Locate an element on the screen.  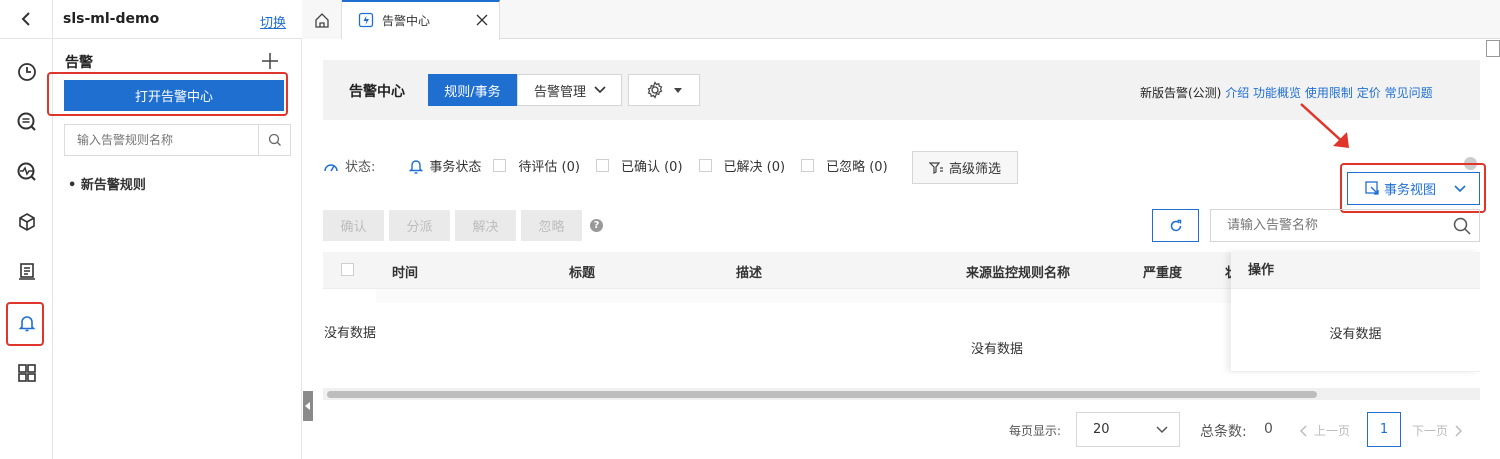
status-filter-row: 状态: 事务状态 待评估 (0) 已确认 (0) 已解决 (0) 已忽略 (0) is located at coordinates (605, 165).